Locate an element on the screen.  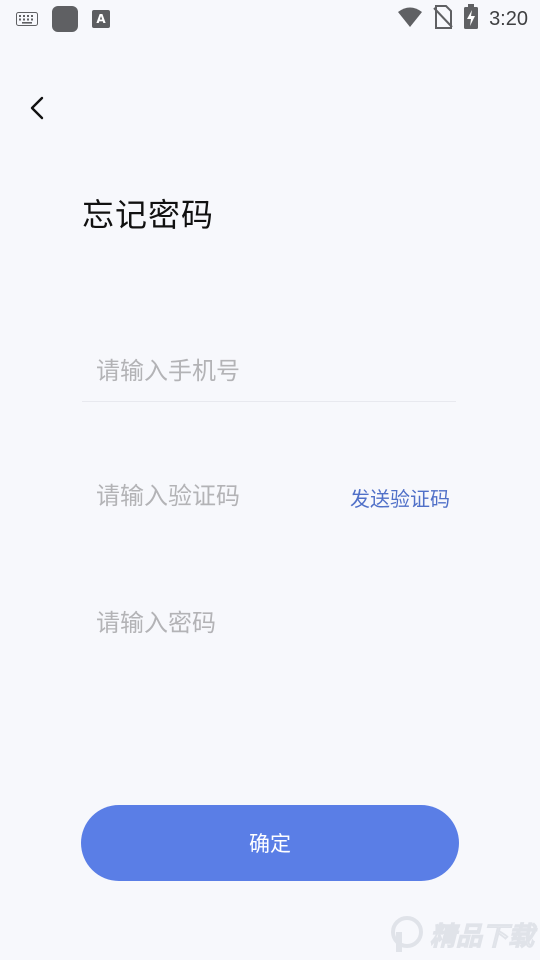
back-button is located at coordinates (38, 108).